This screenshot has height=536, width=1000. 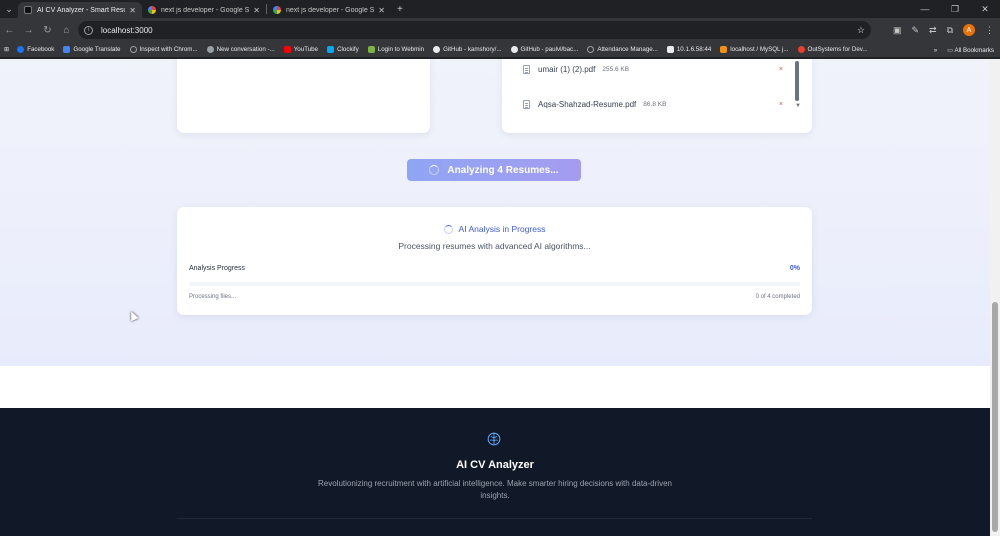 What do you see at coordinates (915, 30) in the screenshot?
I see `eyedropper-icon: ✎` at bounding box center [915, 30].